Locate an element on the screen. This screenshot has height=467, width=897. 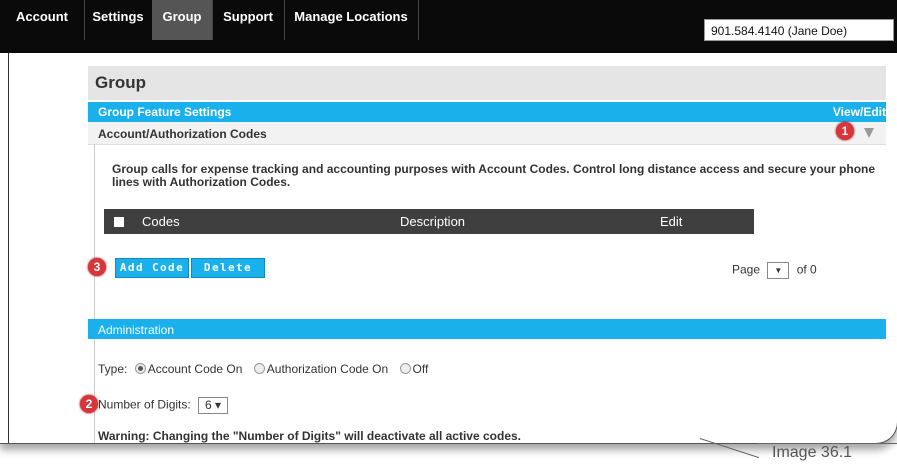
radio-account-code-on is located at coordinates (140, 369).